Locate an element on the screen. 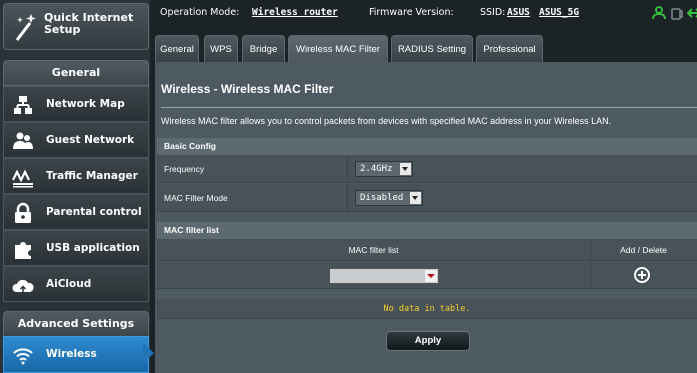 This screenshot has height=373, width=697. mac-address-select is located at coordinates (384, 276).